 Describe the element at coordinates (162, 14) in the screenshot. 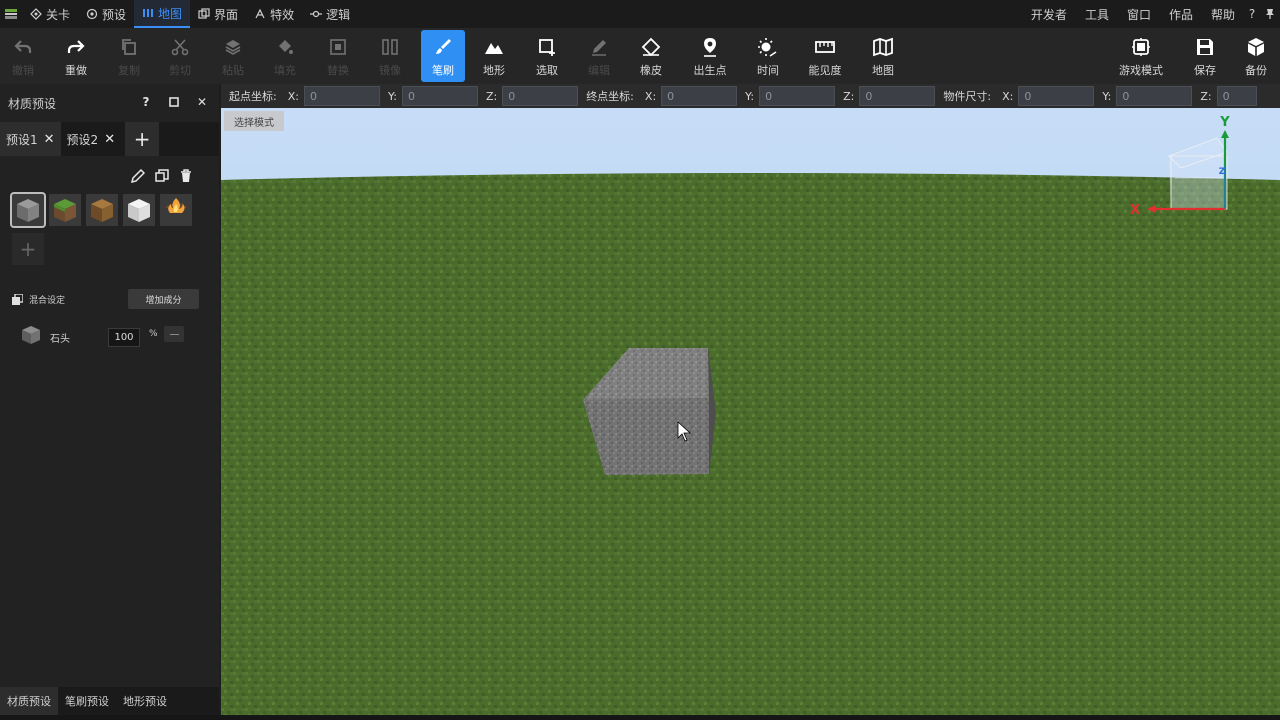

I see `menu-tab-map: 地图` at that location.